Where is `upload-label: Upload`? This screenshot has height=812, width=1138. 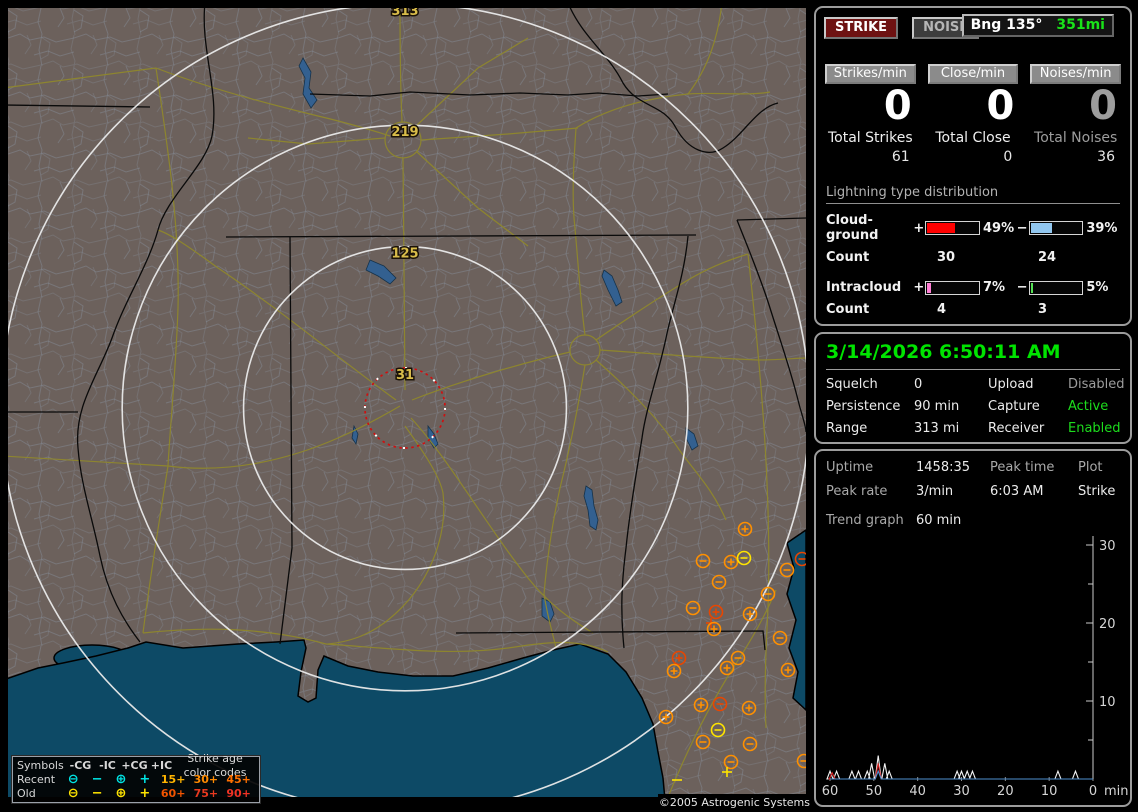
upload-label: Upload is located at coordinates (1011, 384).